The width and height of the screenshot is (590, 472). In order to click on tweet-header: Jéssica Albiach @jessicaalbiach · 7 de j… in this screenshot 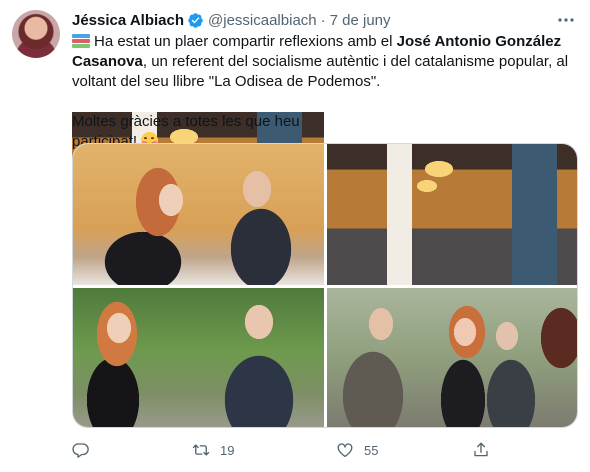, I will do `click(324, 20)`.